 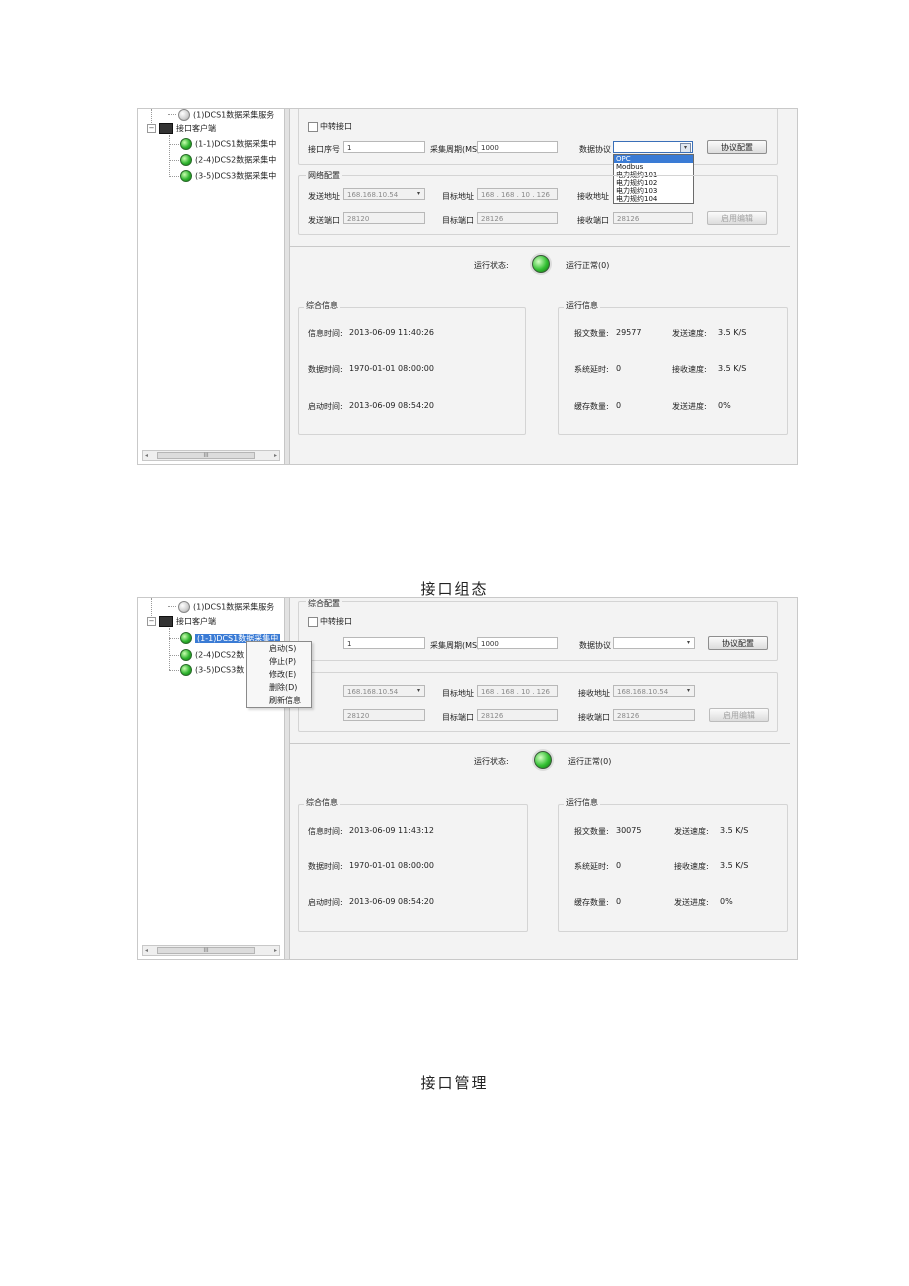 What do you see at coordinates (724, 405) in the screenshot?
I see `send-progress-value: 0%` at bounding box center [724, 405].